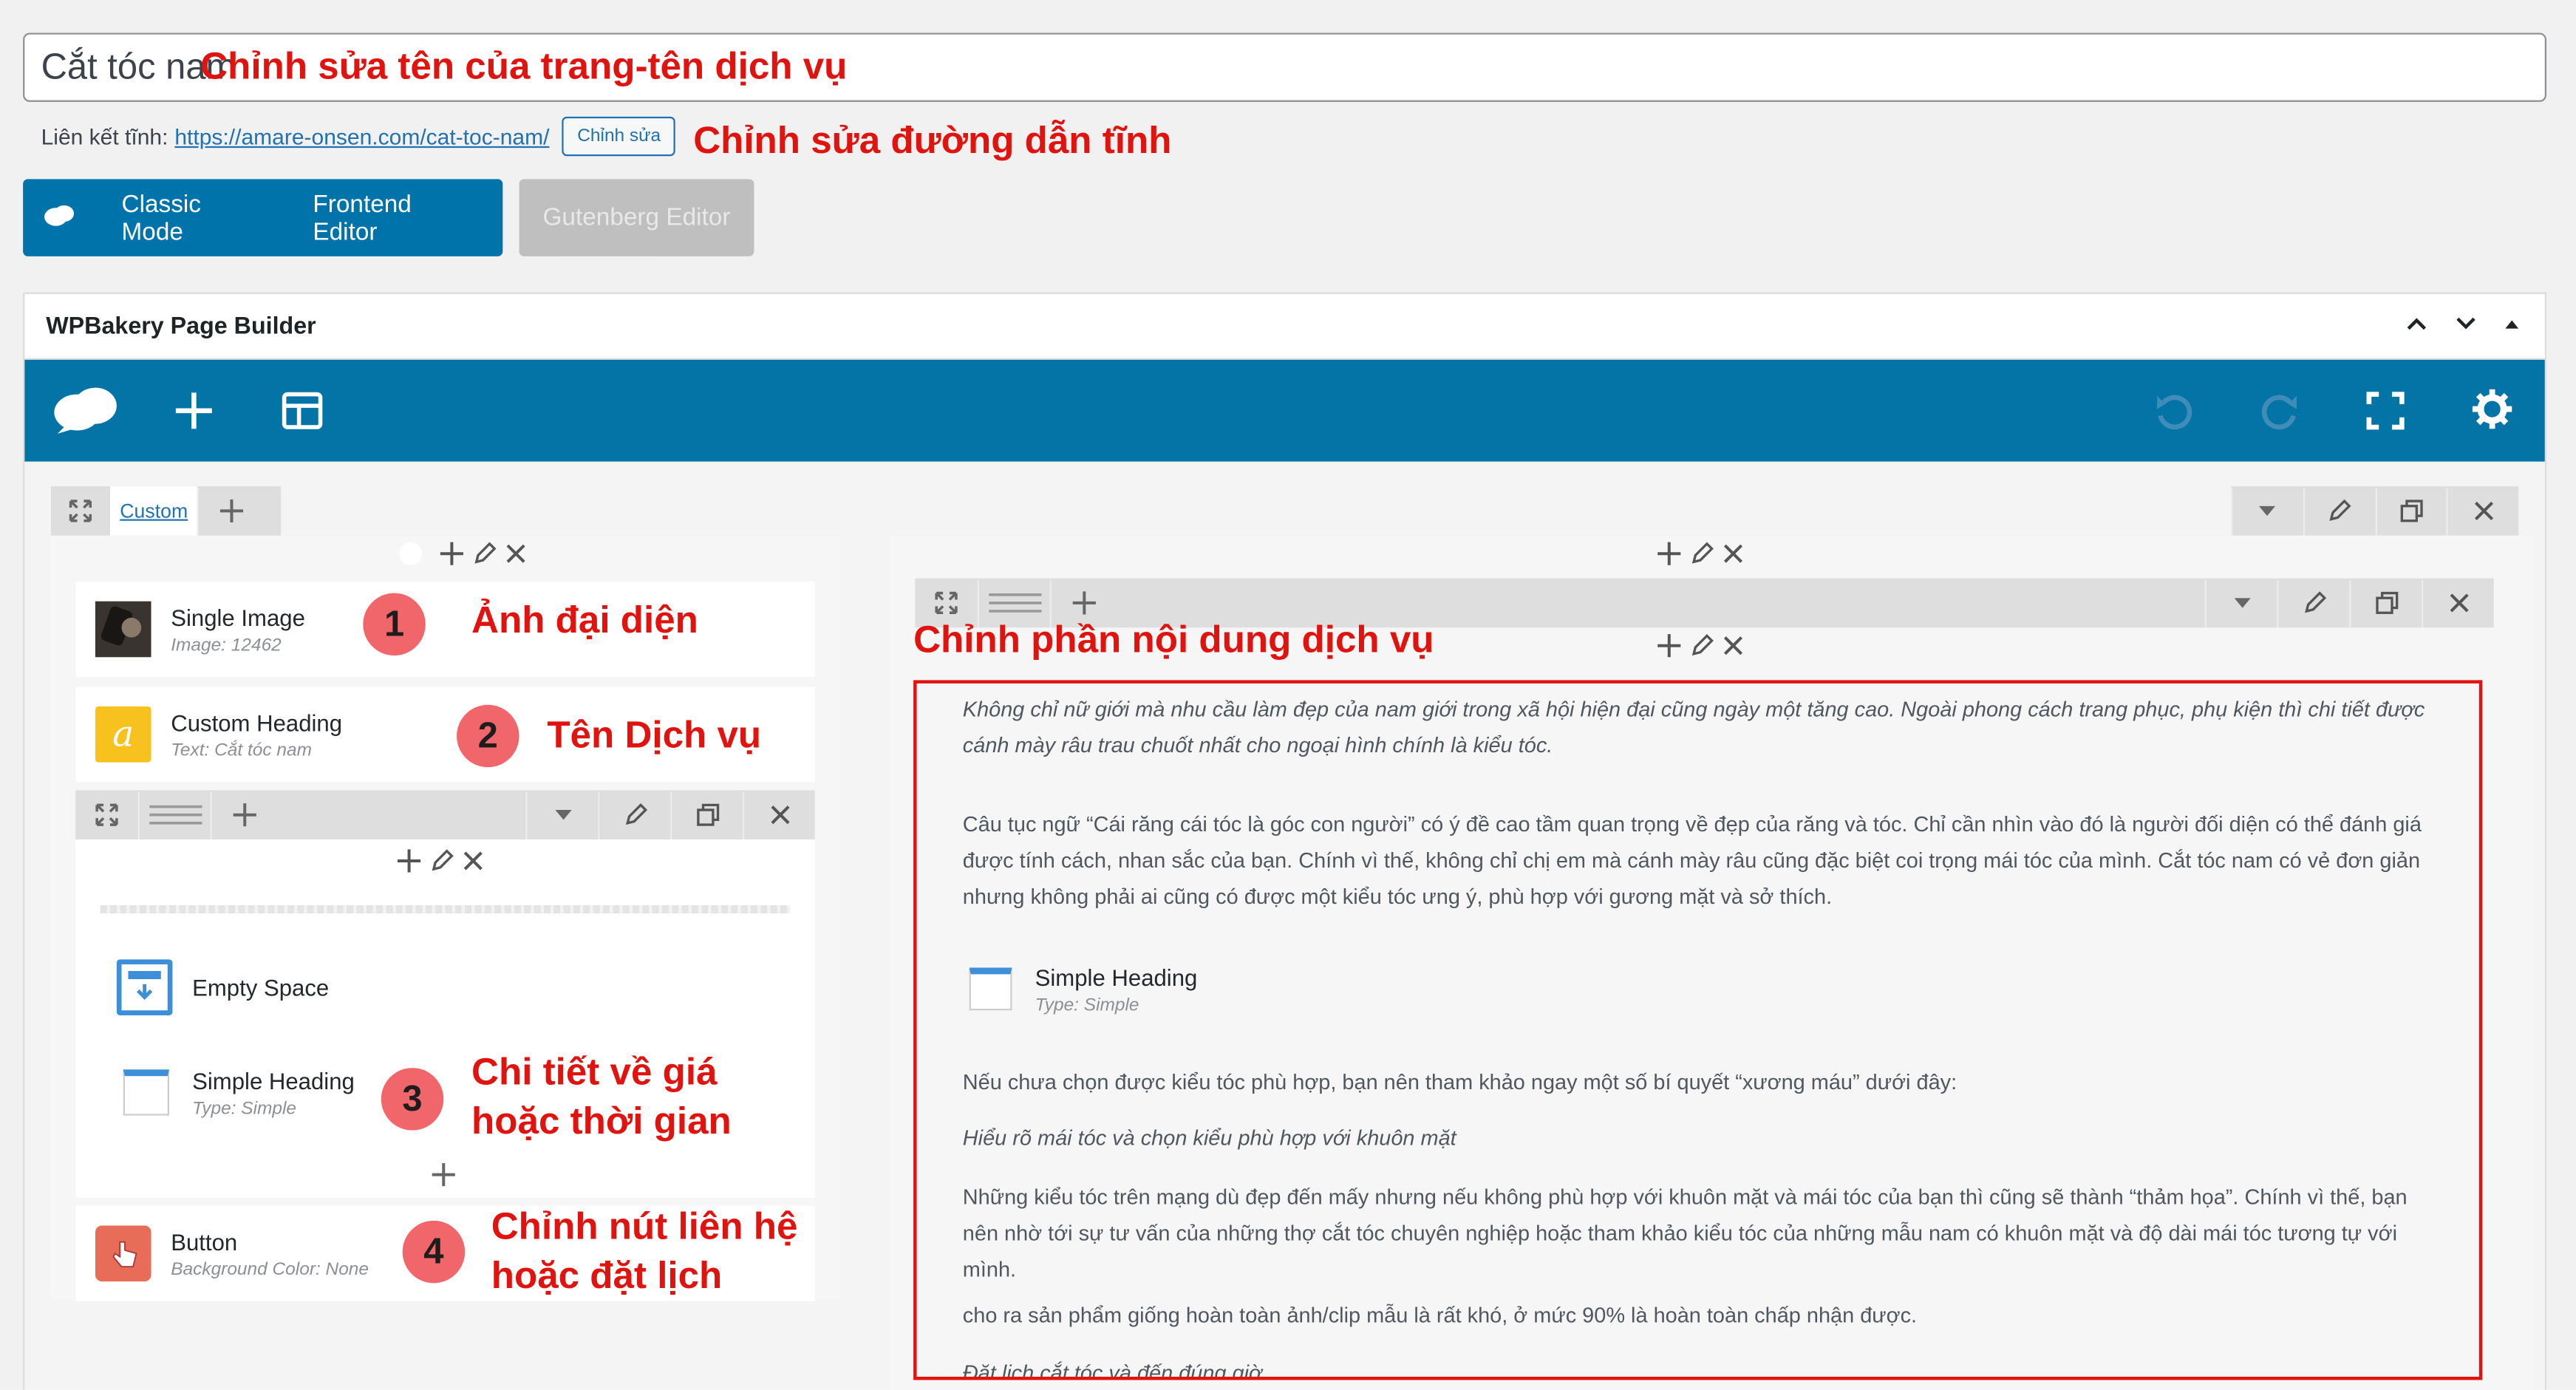 This screenshot has height=1390, width=2576. I want to click on row-controls-left: Custom, so click(166, 511).